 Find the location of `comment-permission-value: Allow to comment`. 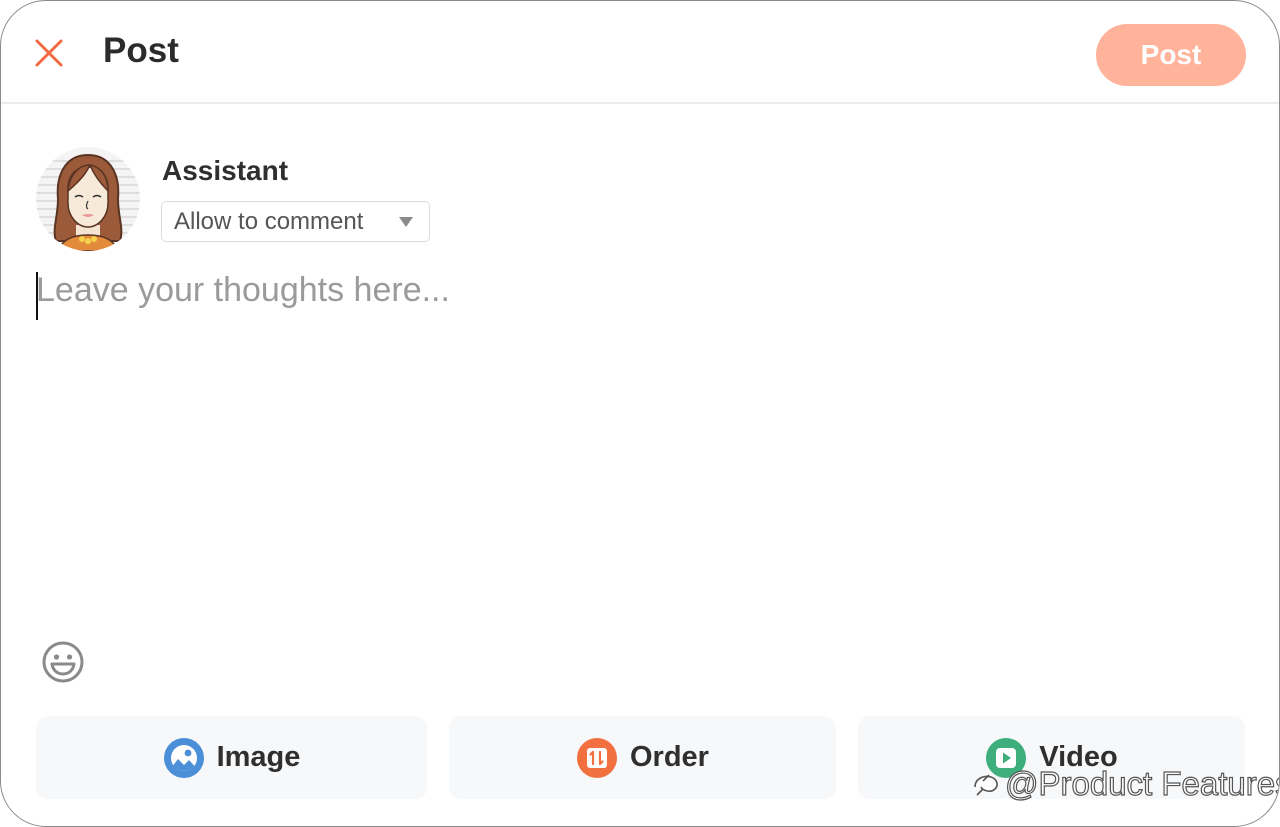

comment-permission-value: Allow to comment is located at coordinates (269, 221).